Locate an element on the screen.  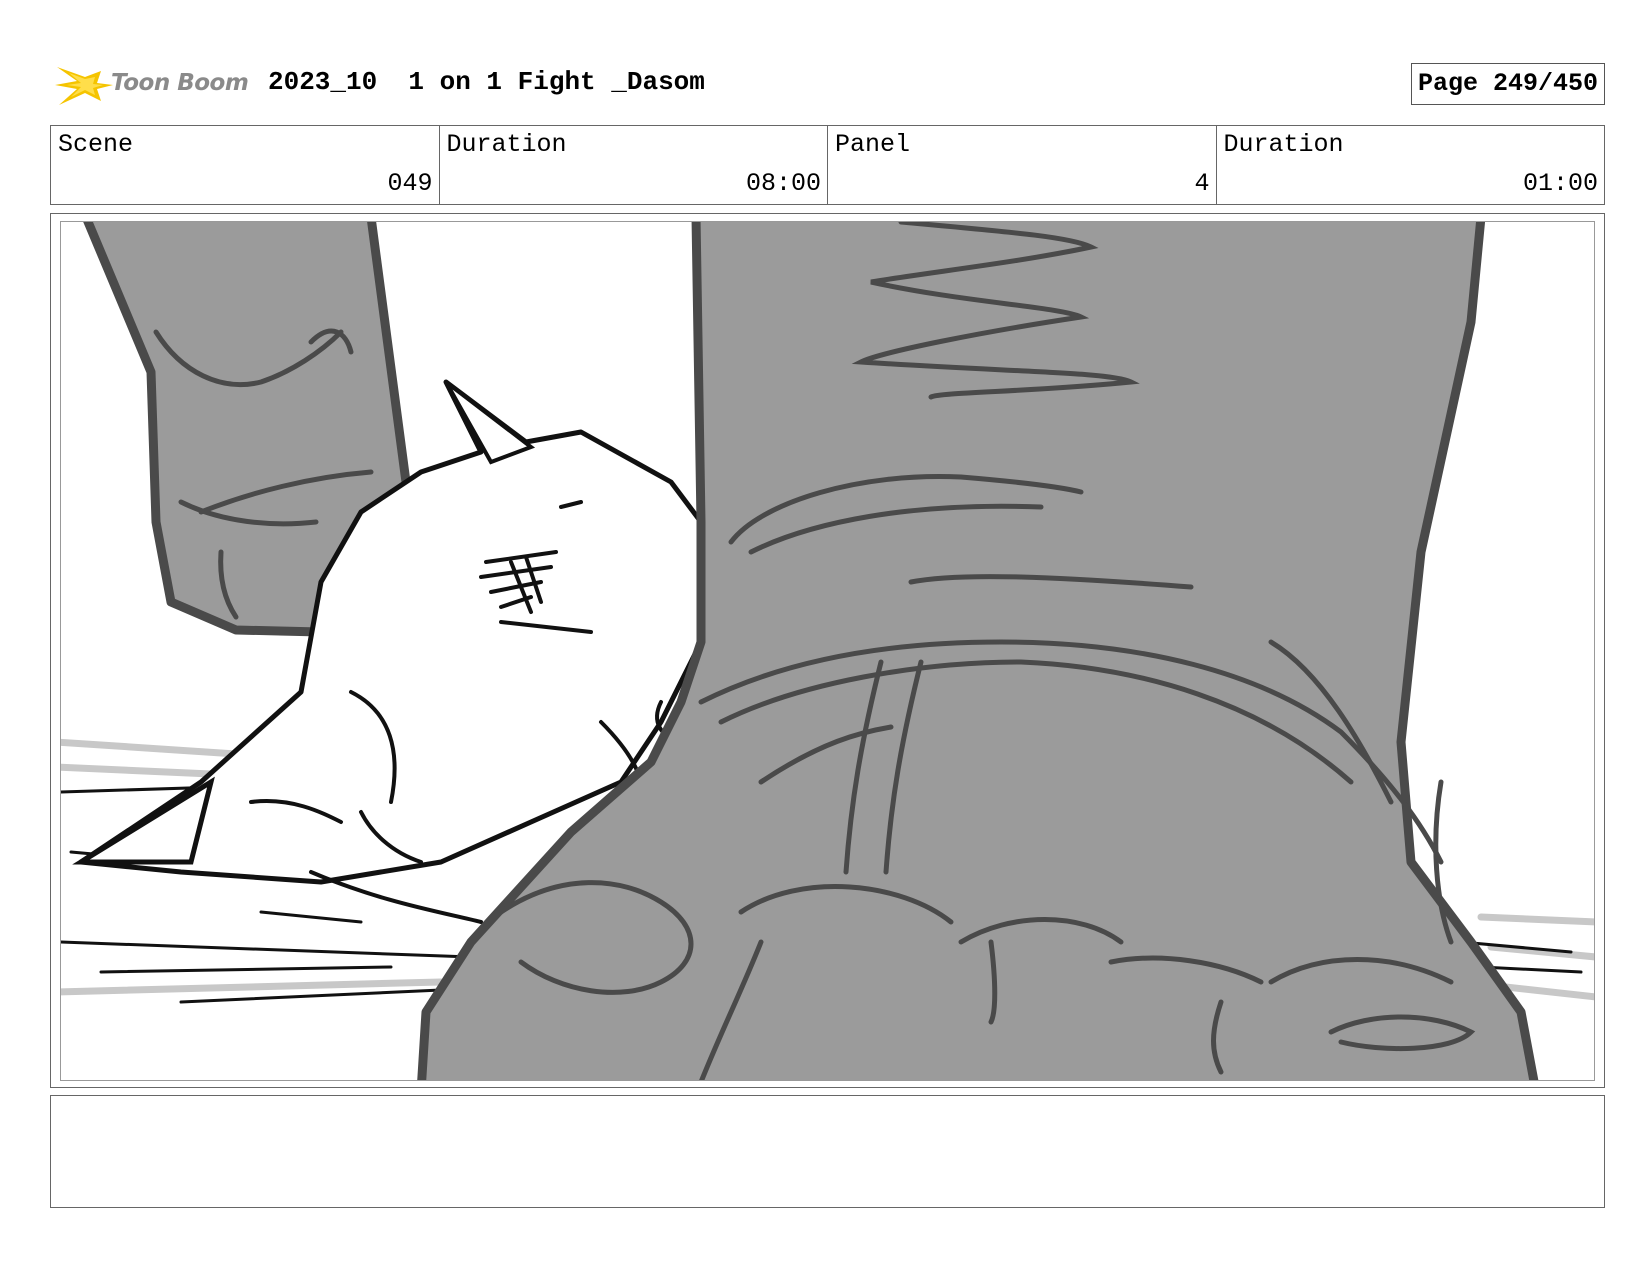
panel-cell: Panel 4 is located at coordinates (1022, 165).